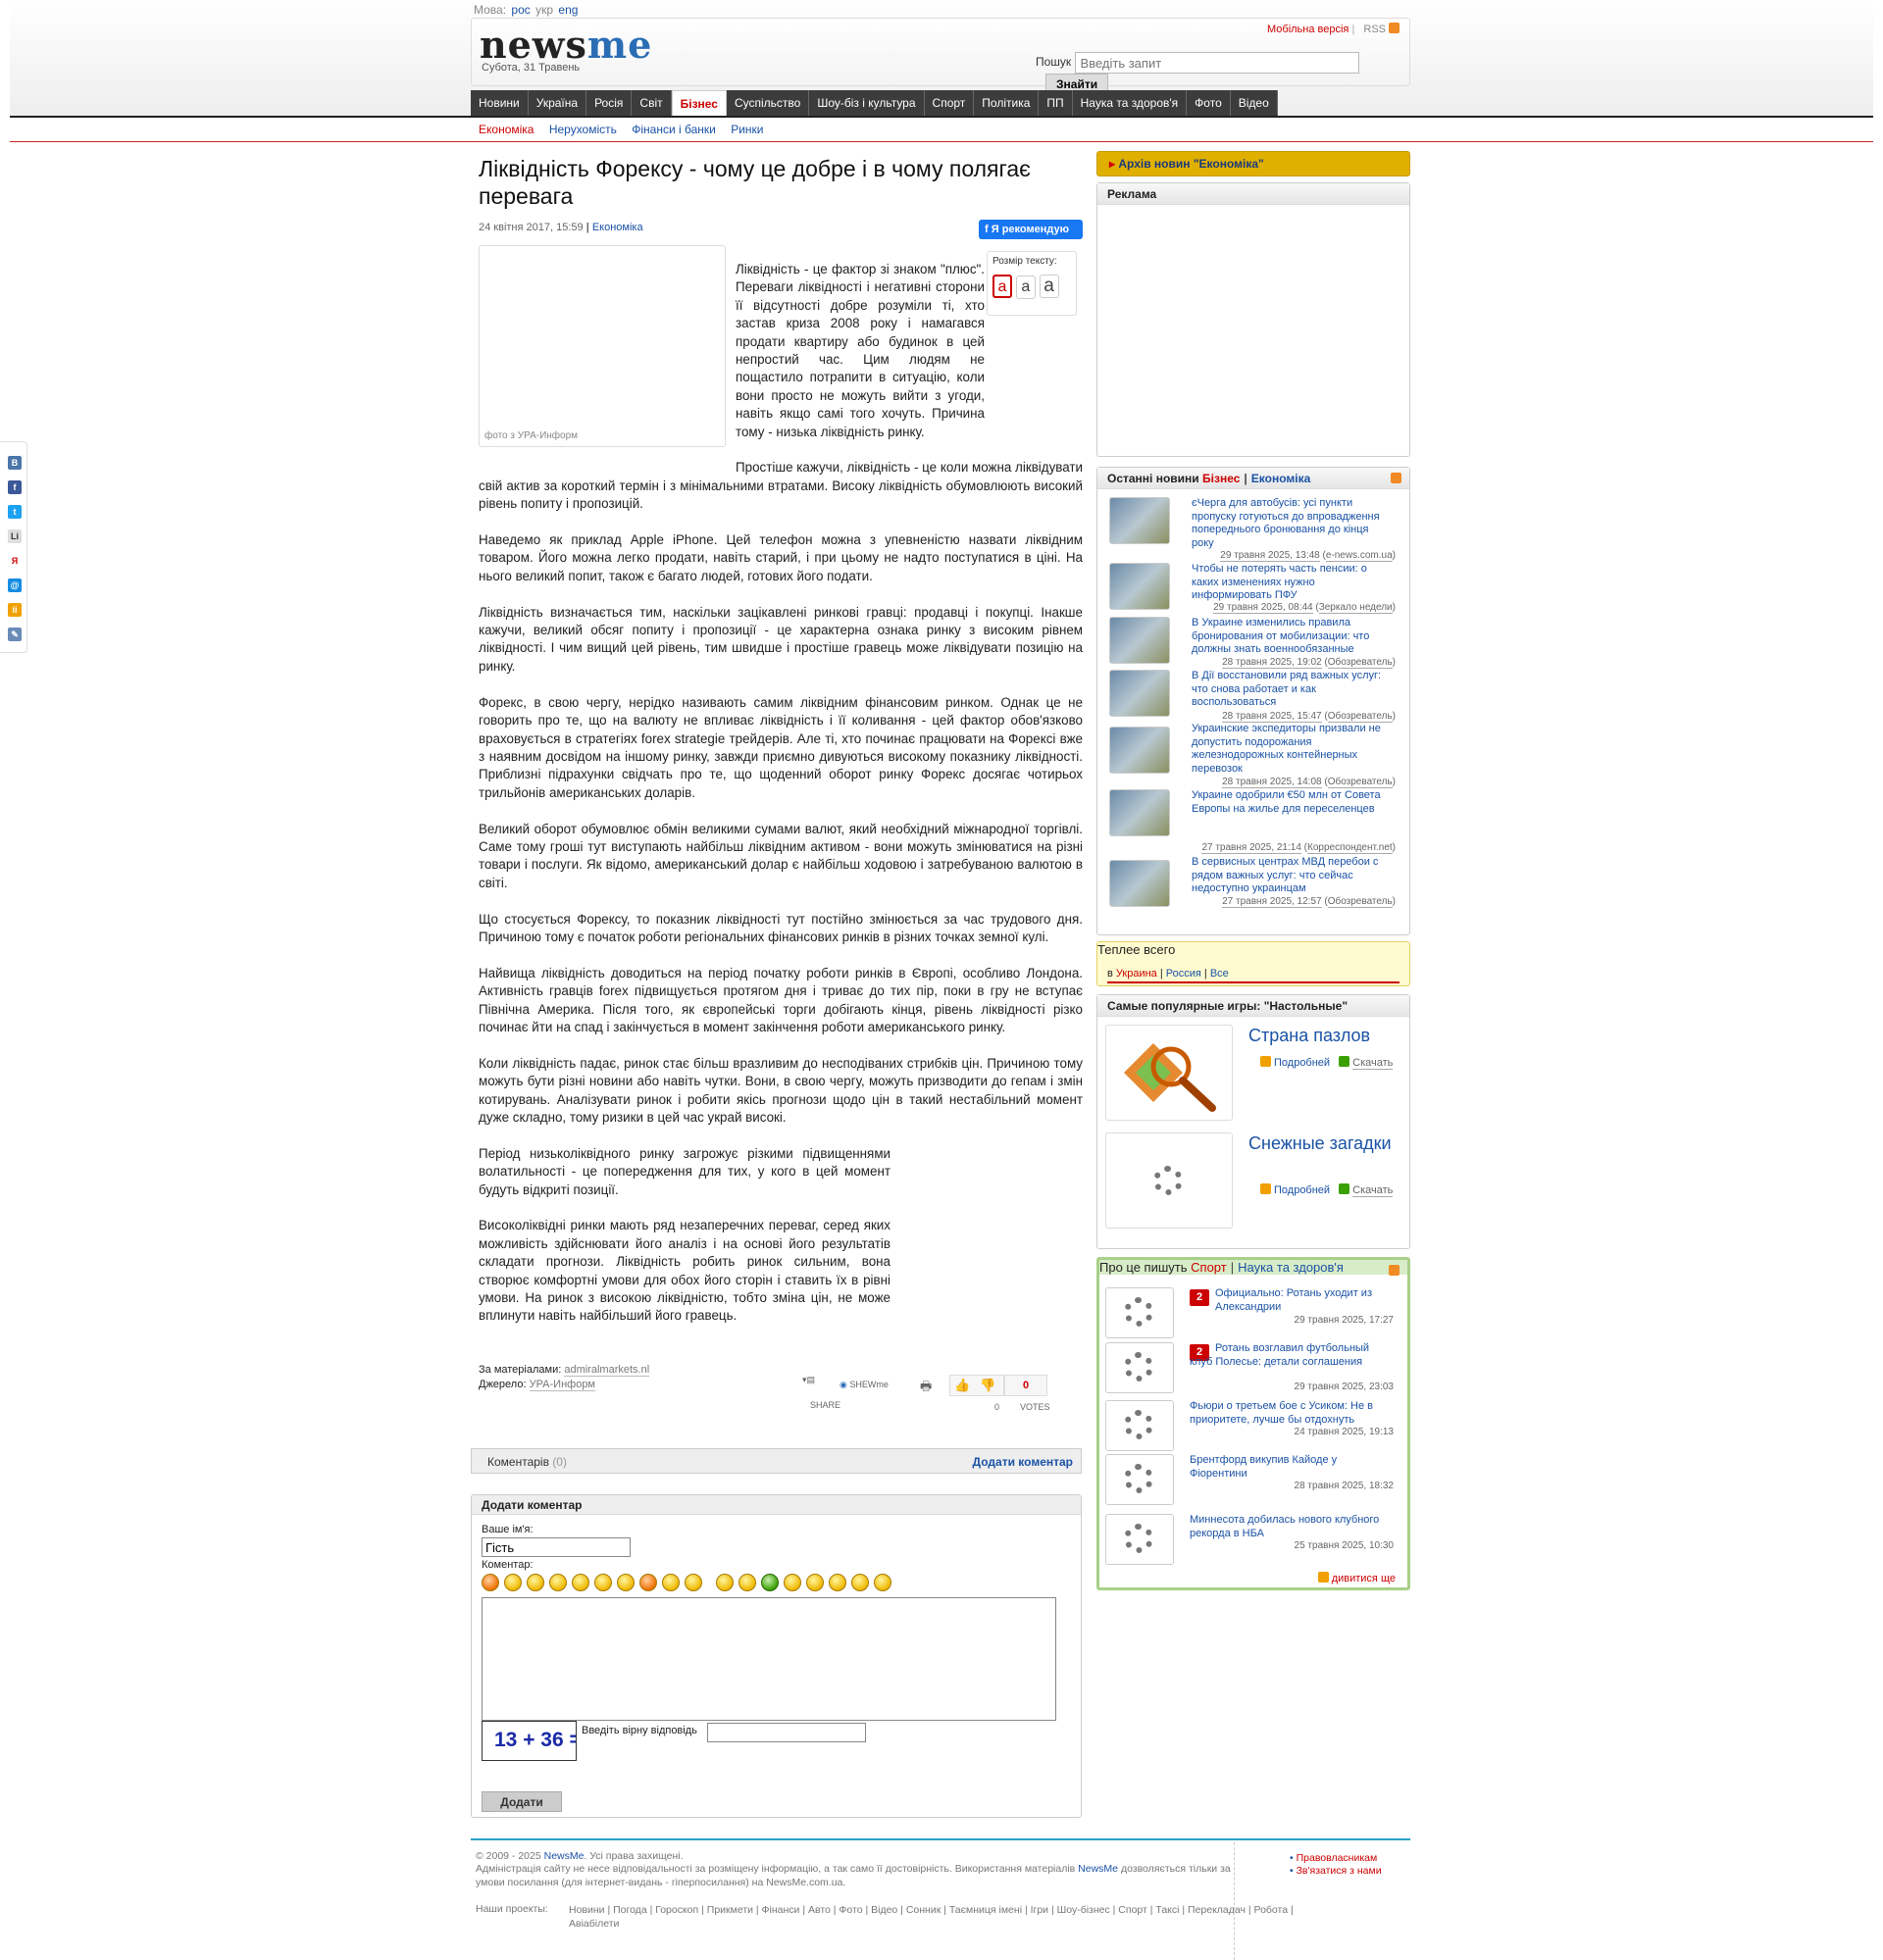  Describe the element at coordinates (652, 103) in the screenshot. I see `nav-world: Світ` at that location.